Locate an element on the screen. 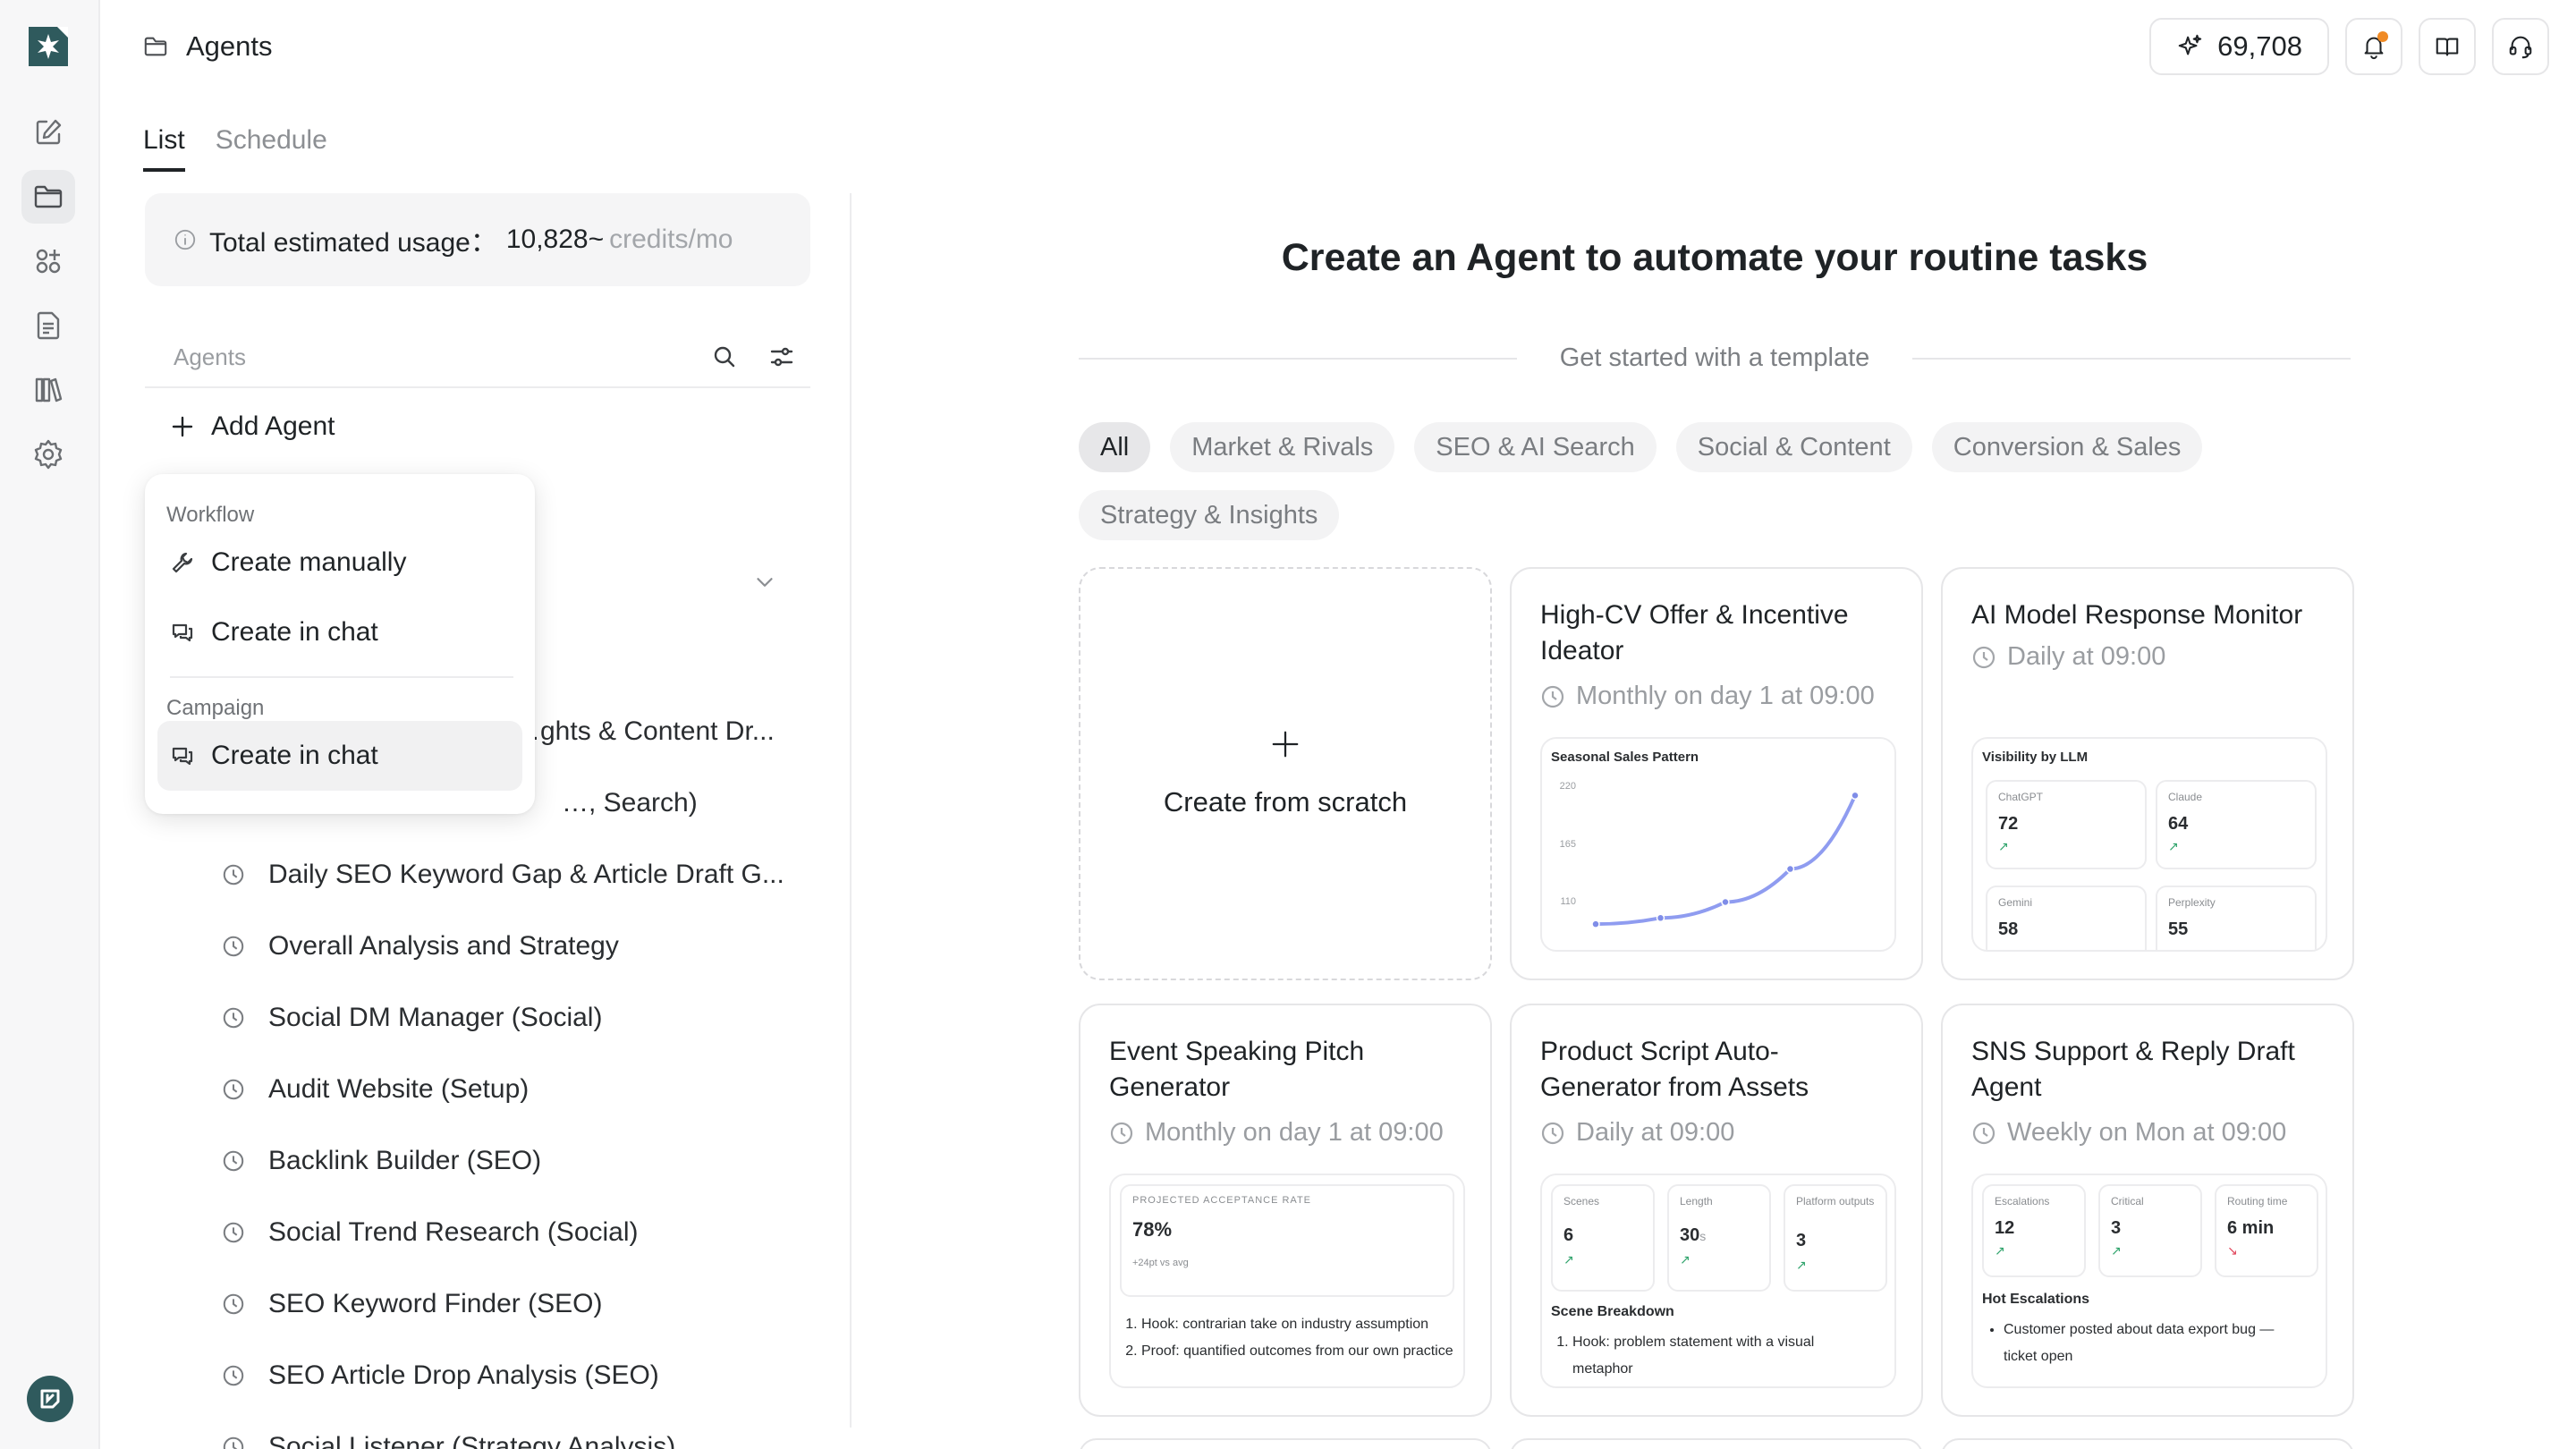  usage-label: Total estimated usage： is located at coordinates (353, 243).